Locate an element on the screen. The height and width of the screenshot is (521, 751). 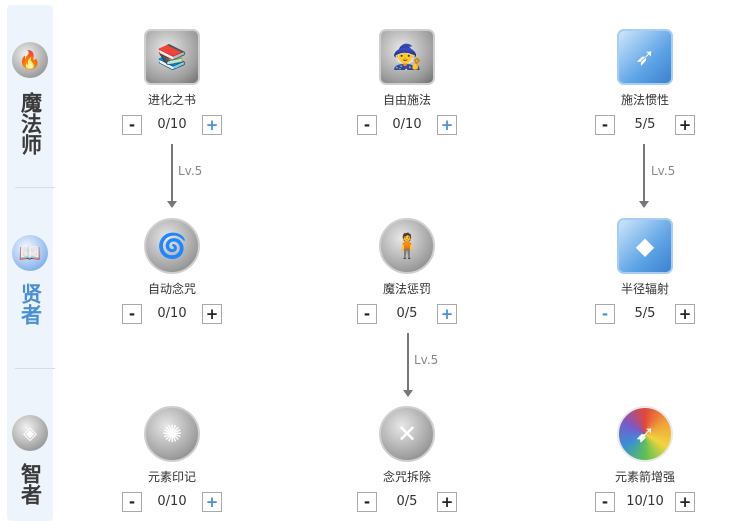
skill-name: 念咒拆除 is located at coordinates (406, 477).